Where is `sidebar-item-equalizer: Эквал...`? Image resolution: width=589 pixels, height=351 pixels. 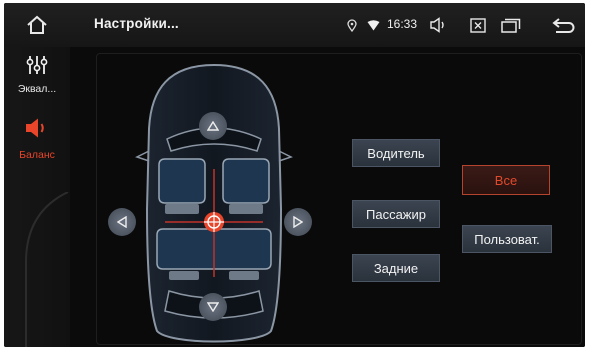
sidebar-item-equalizer: Эквал... is located at coordinates (37, 81).